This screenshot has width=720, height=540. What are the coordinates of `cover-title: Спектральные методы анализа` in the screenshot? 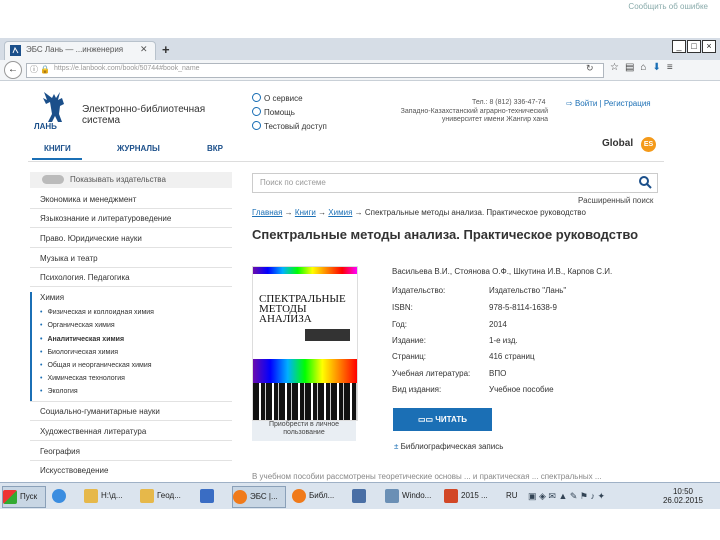 It's located at (302, 309).